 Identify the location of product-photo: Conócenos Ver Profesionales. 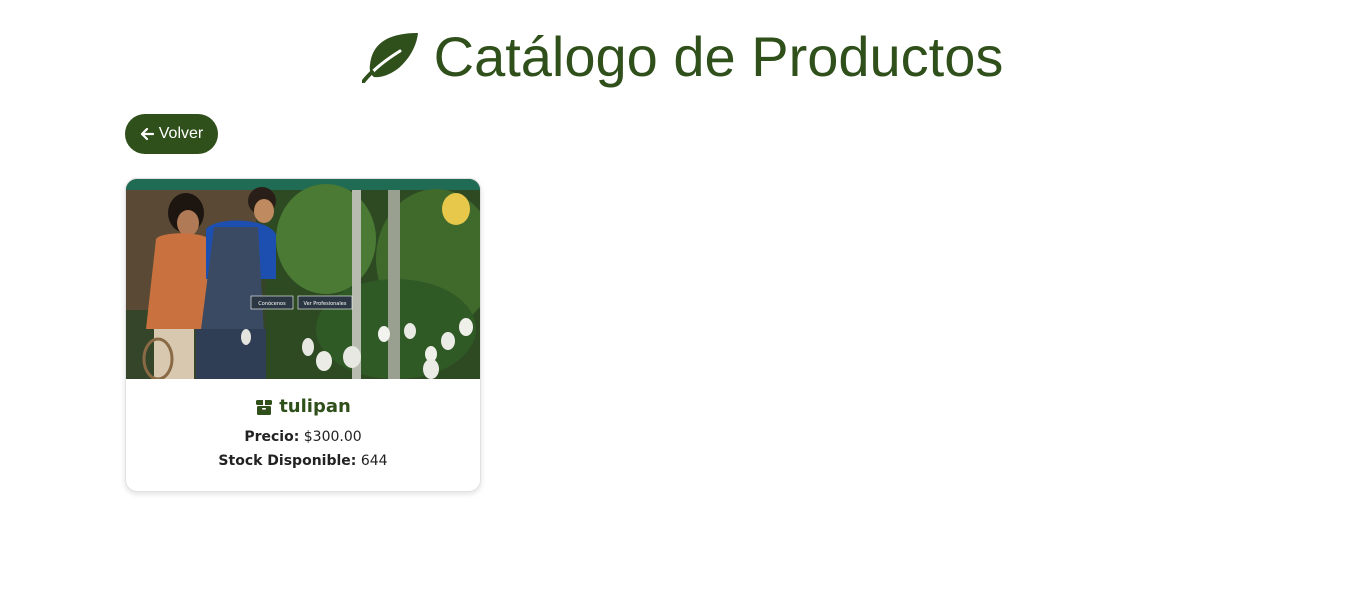
(303, 279).